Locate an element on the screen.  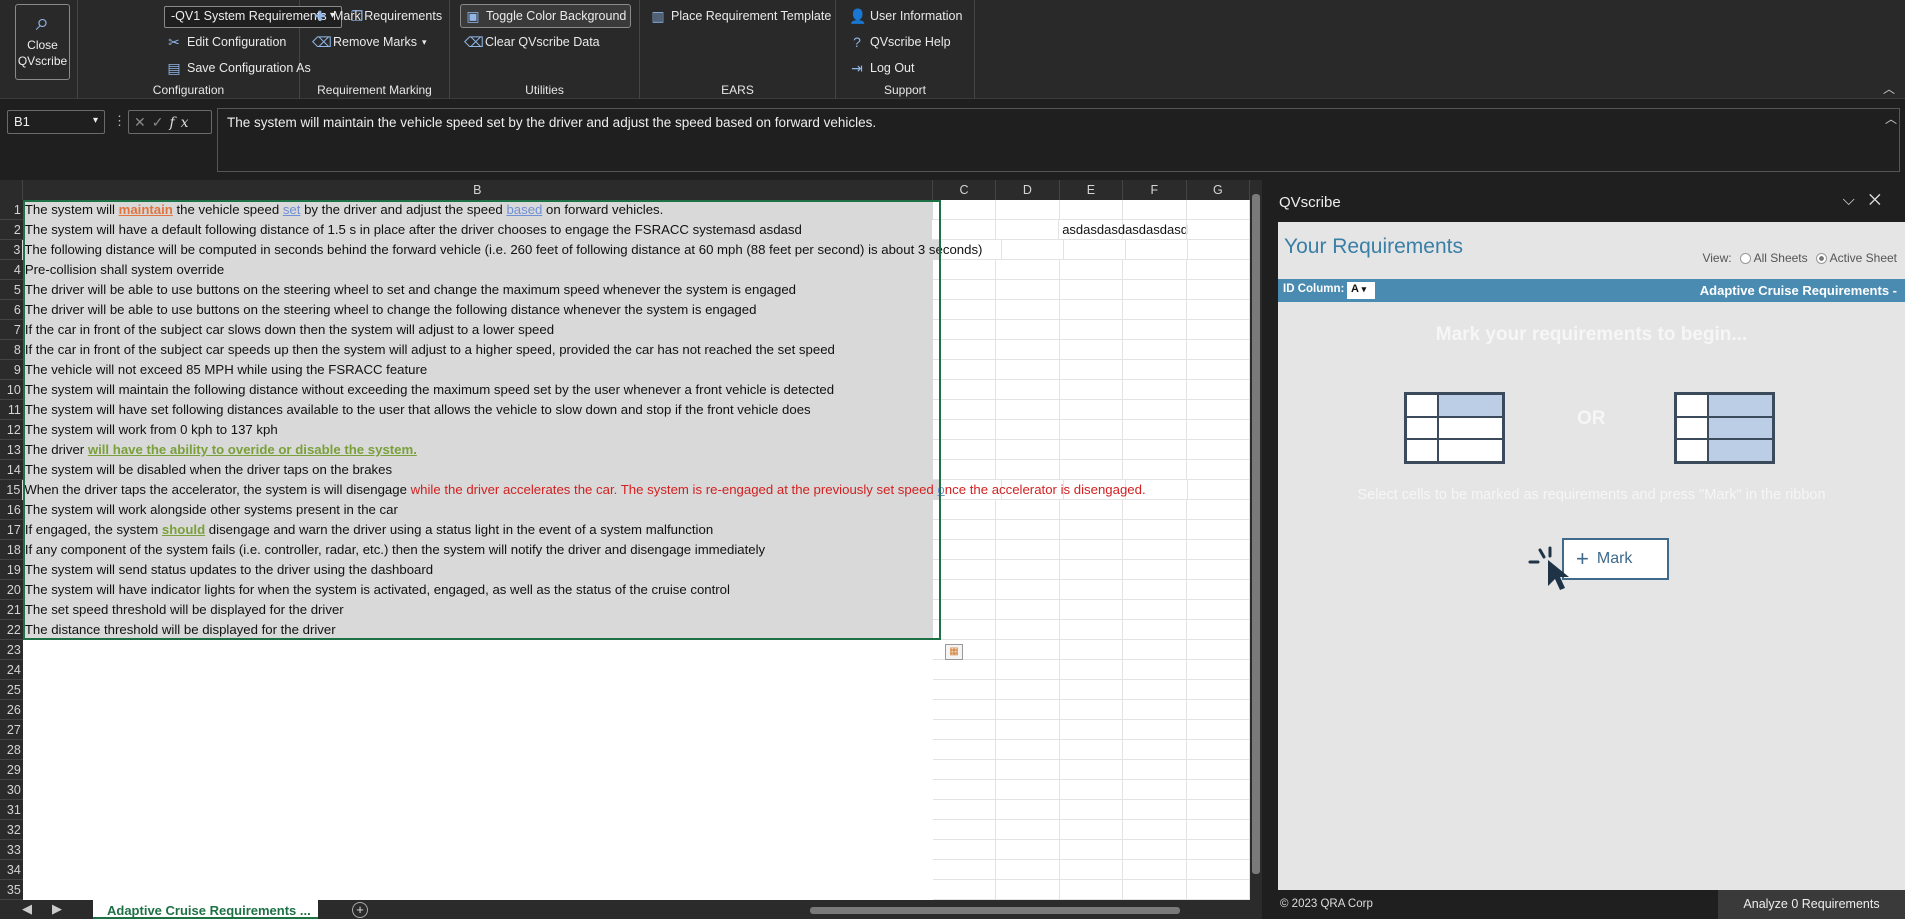
formula-controls: ✕✓fx is located at coordinates (170, 122).